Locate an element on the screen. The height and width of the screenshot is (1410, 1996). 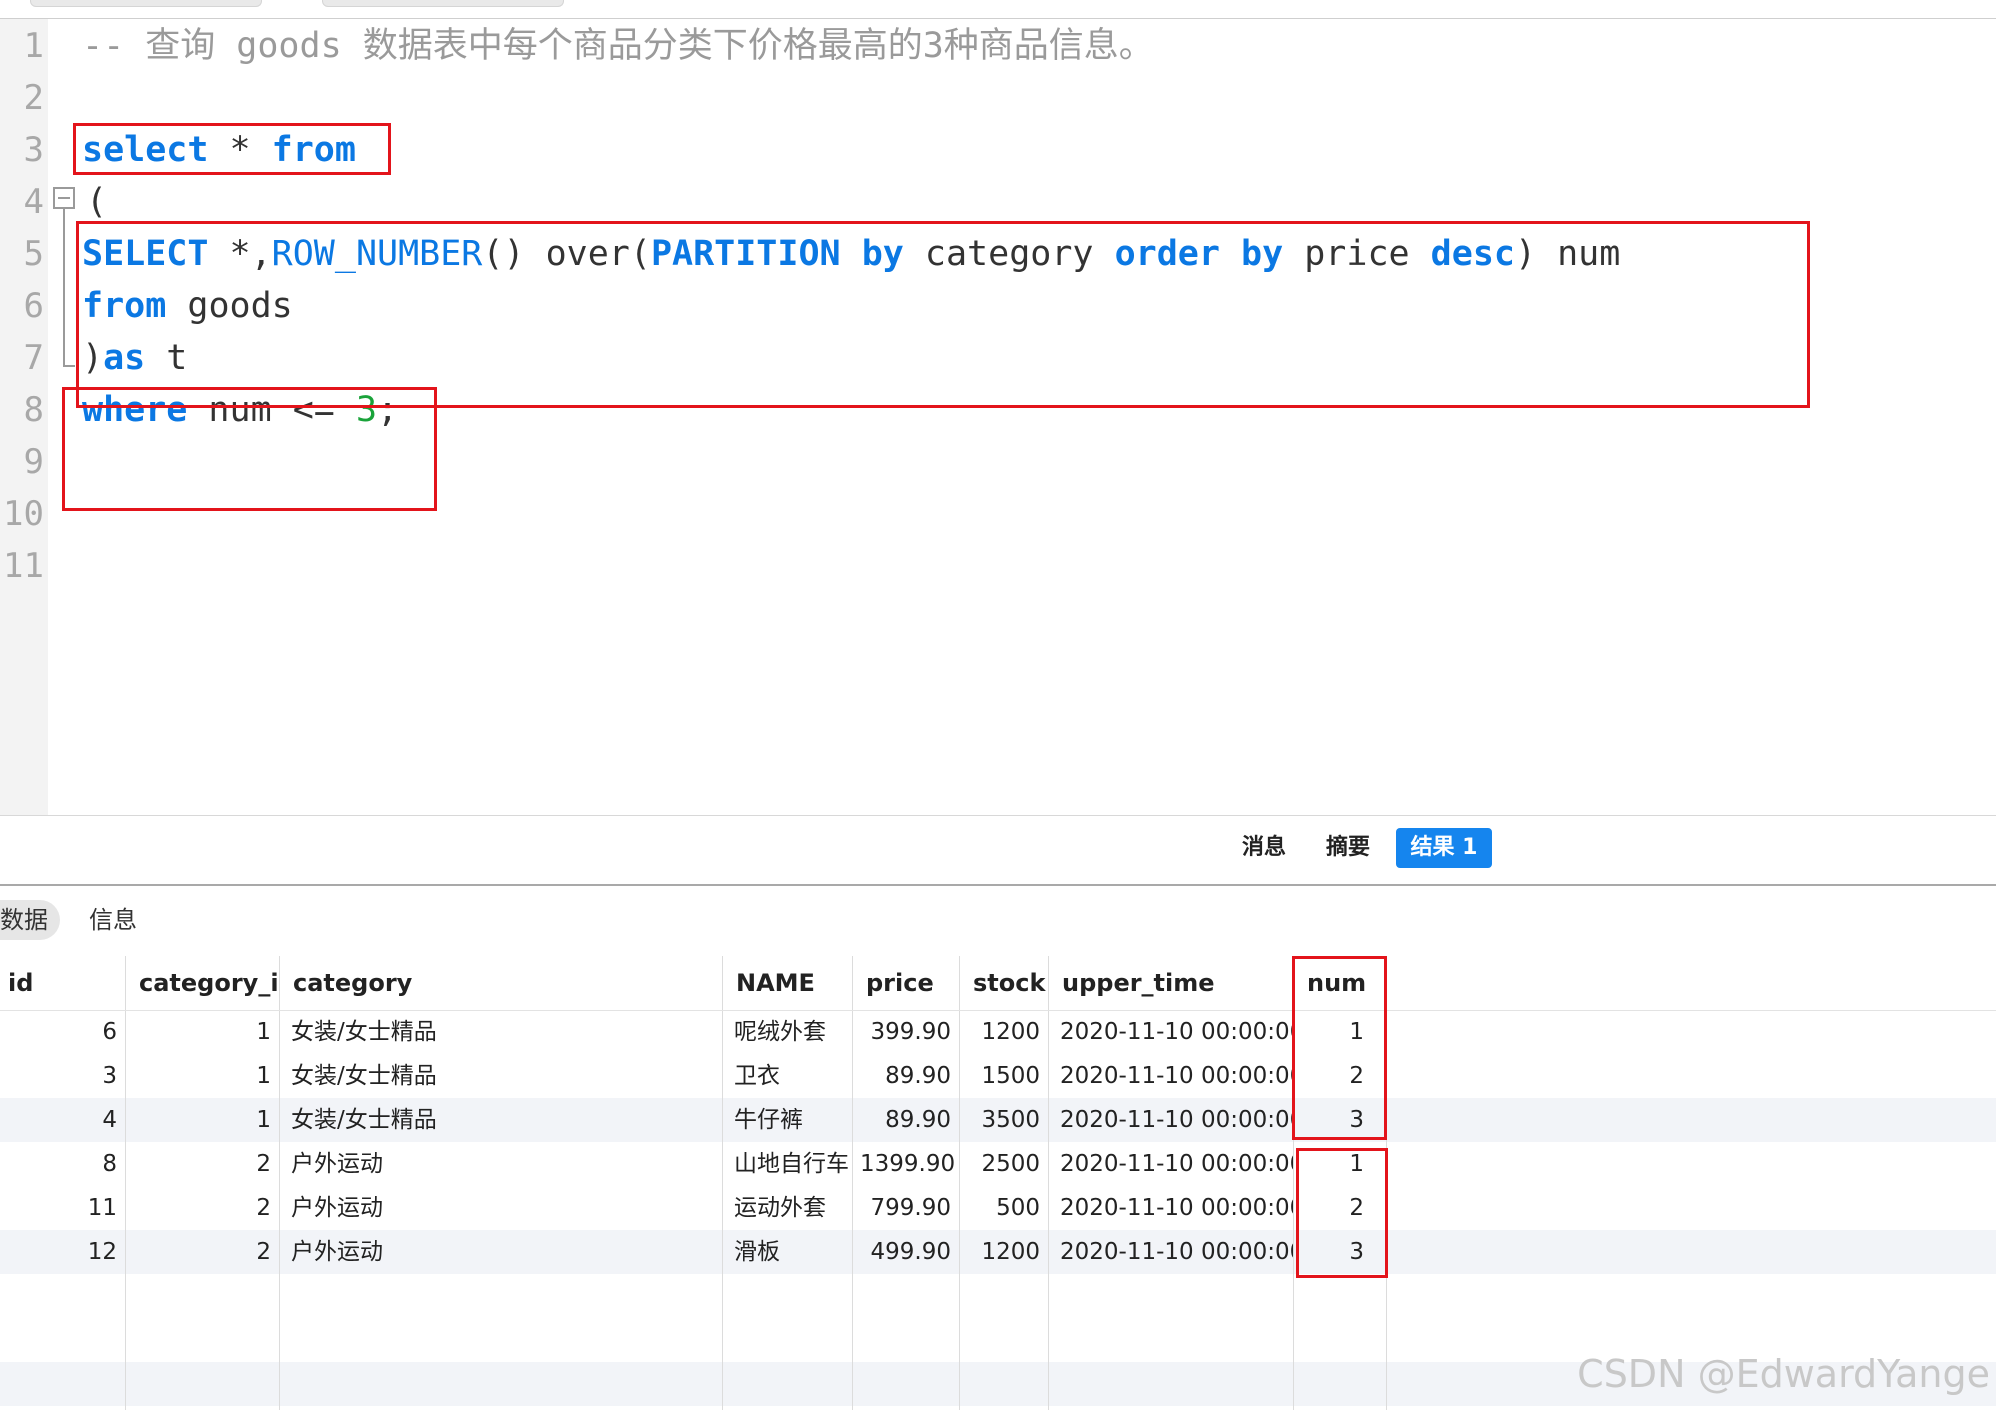
tab-summary: 摘要 is located at coordinates (1348, 848).